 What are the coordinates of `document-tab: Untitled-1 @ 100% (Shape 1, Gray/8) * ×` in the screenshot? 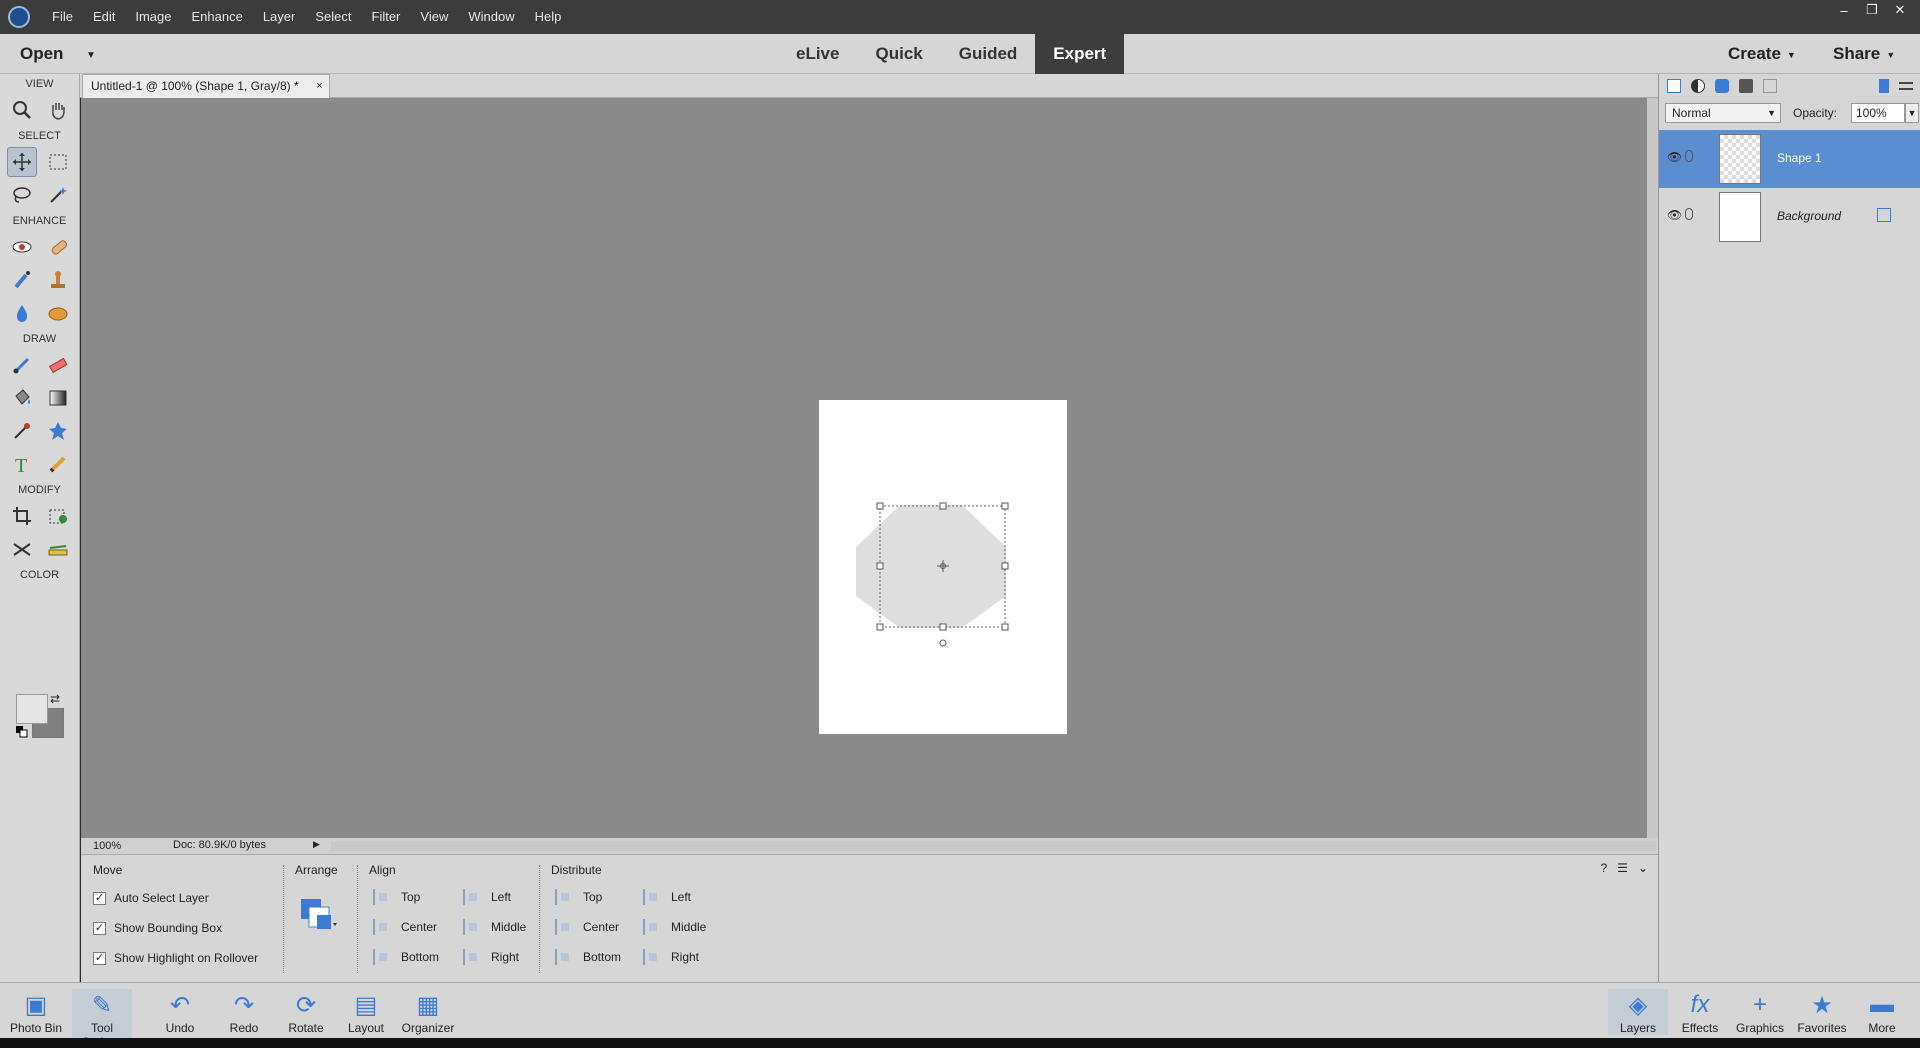 It's located at (206, 86).